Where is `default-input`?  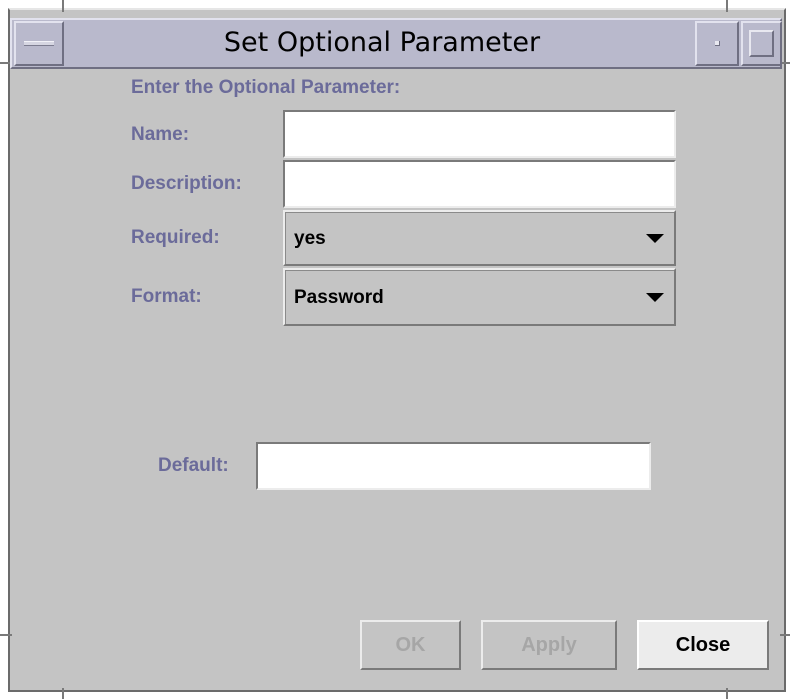
default-input is located at coordinates (453, 466).